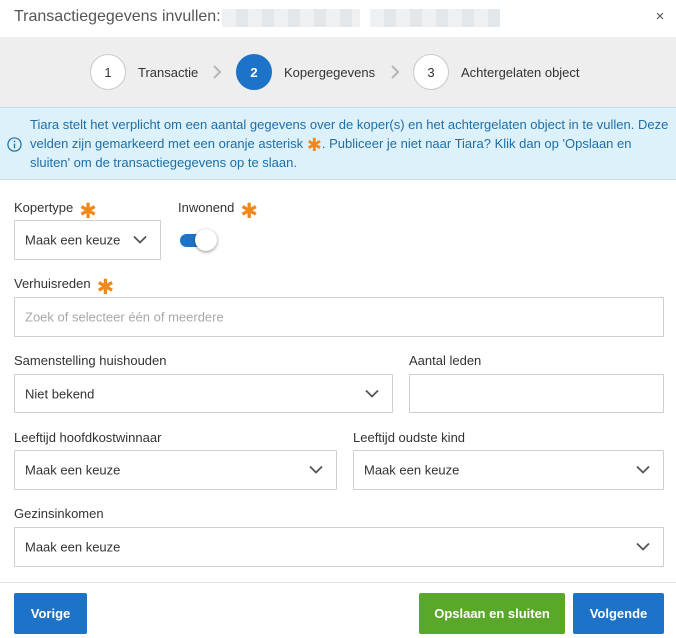 This screenshot has width=676, height=638. Describe the element at coordinates (52, 283) in the screenshot. I see `verhuisreden-label-text: Verhuisreden` at that location.